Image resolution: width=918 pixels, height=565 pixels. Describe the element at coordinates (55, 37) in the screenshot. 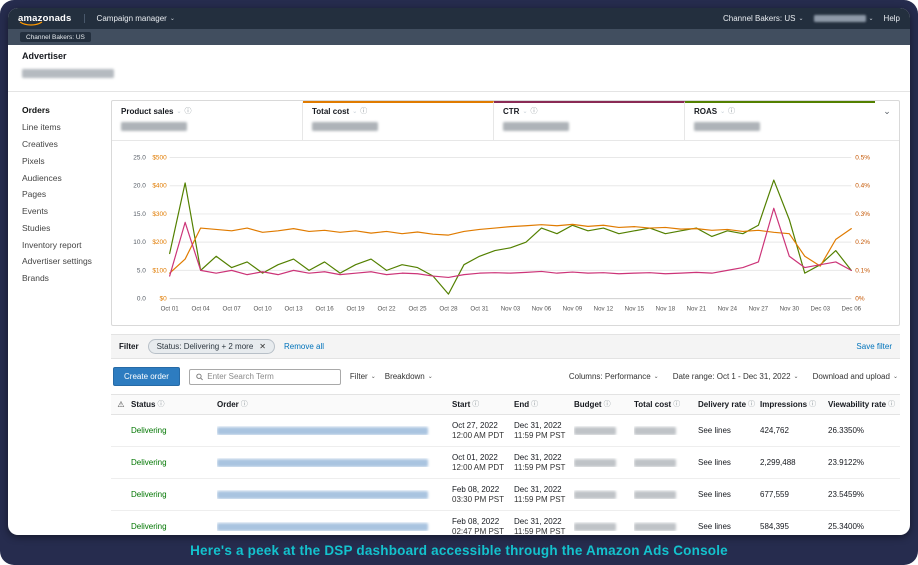

I see `entity-chip: Channel Bakers: US` at that location.